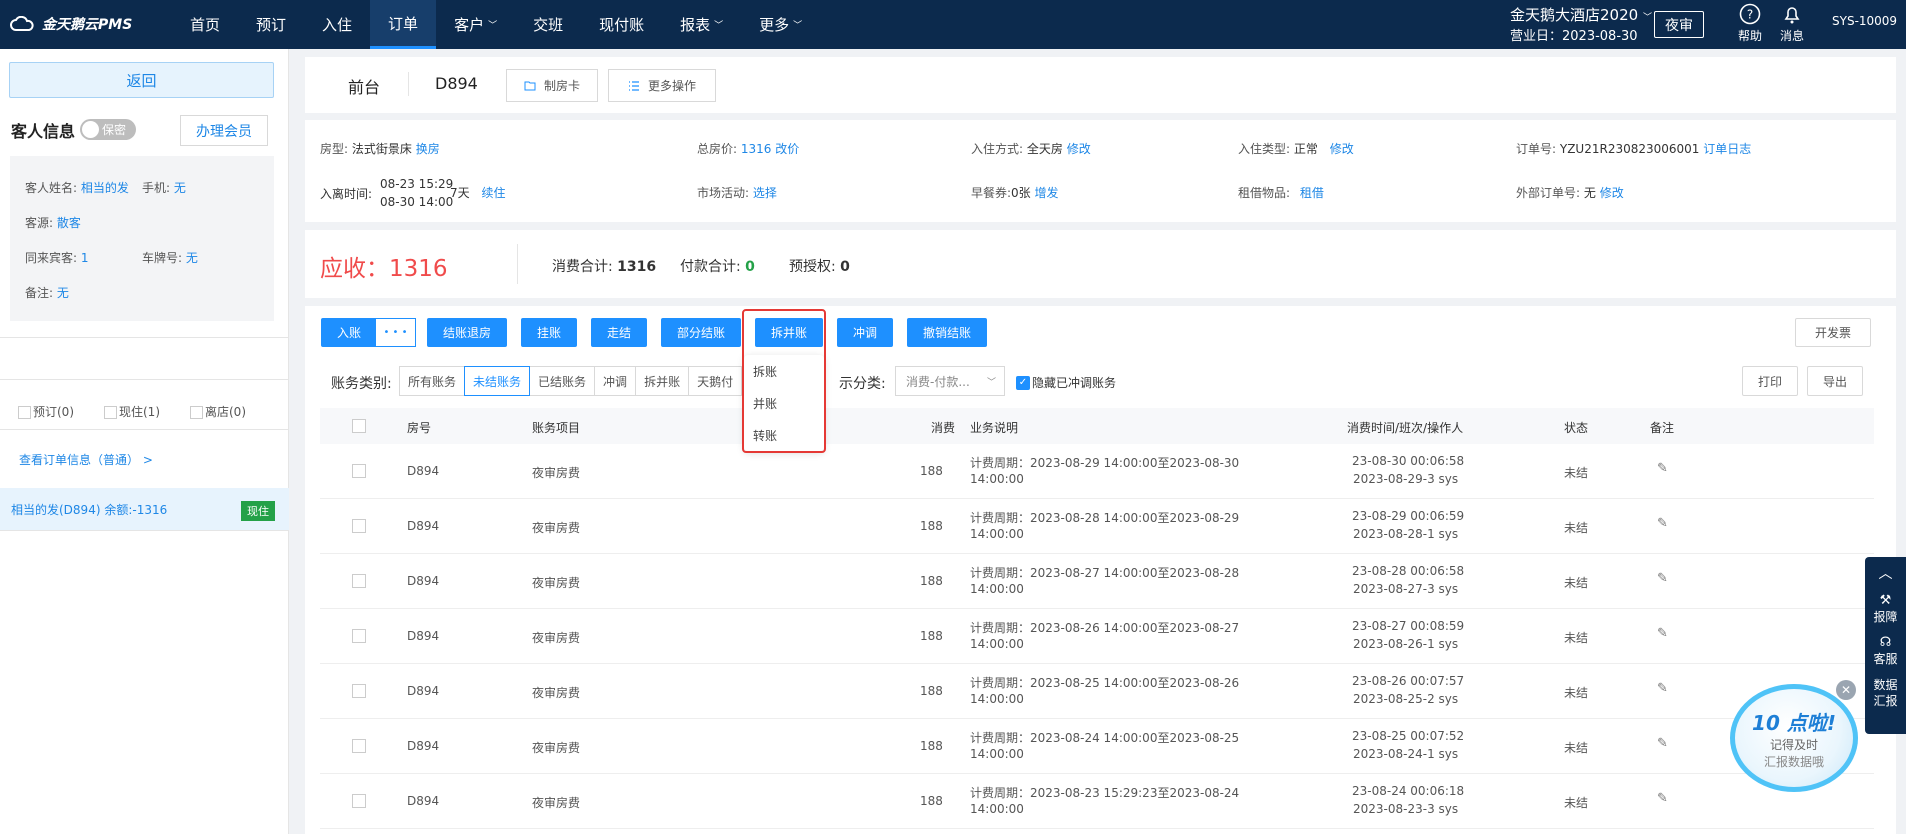  Describe the element at coordinates (205, 24) in the screenshot. I see `nav-item: 首页` at that location.